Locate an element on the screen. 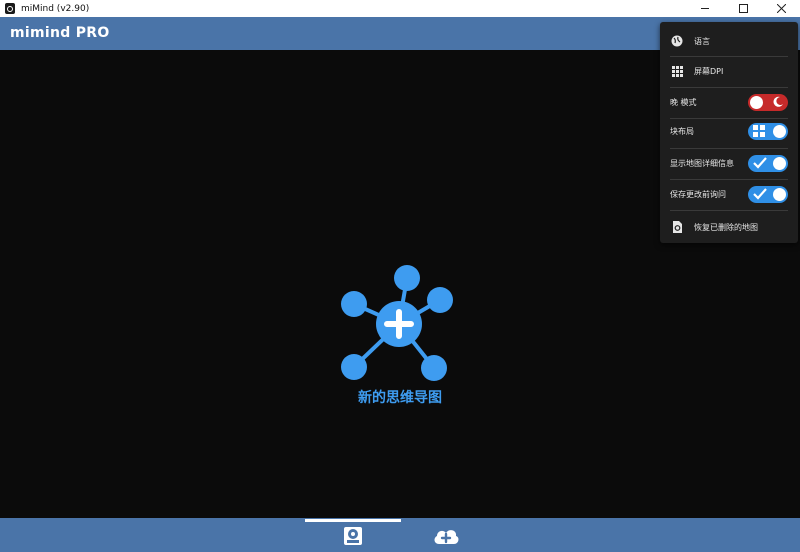 This screenshot has height=552, width=800. block-layout-label: 块布局 is located at coordinates (682, 131).